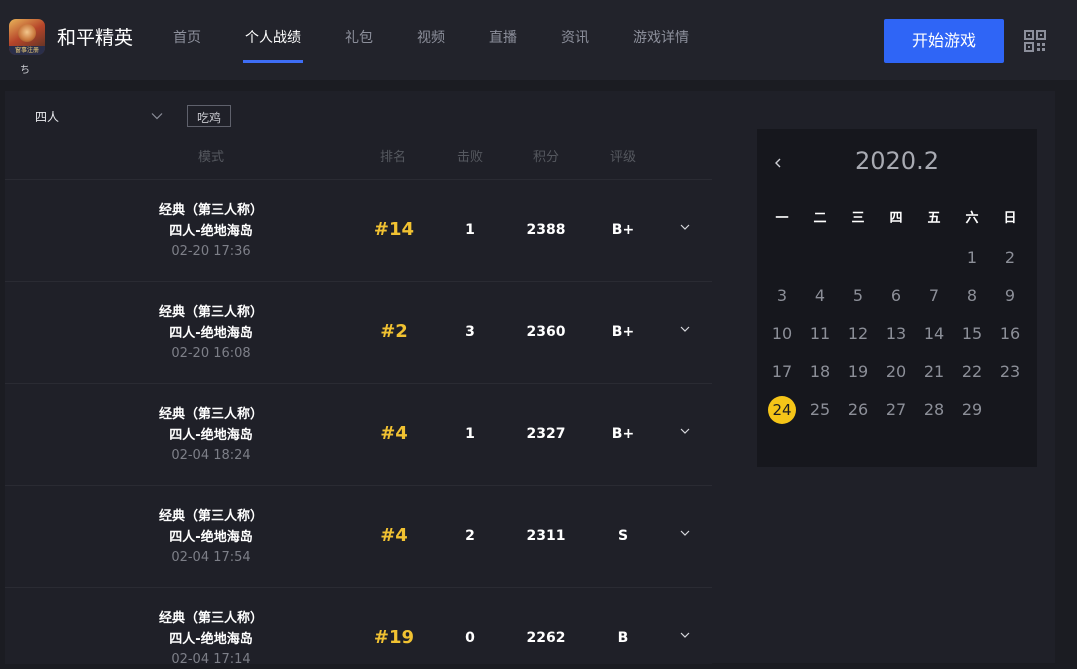  I want to click on calendar-day: 16, so click(1010, 334).